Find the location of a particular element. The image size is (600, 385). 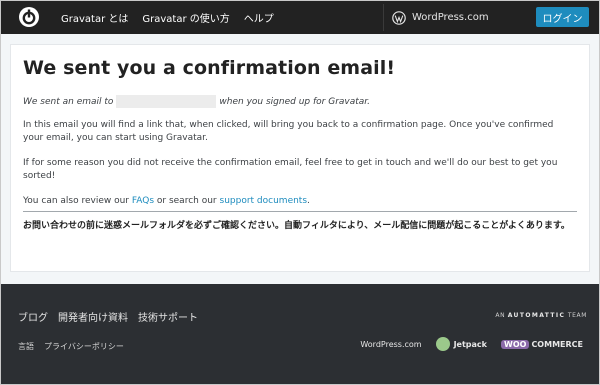

partner-woocommerce-link: WOO COMMERCE is located at coordinates (542, 344).